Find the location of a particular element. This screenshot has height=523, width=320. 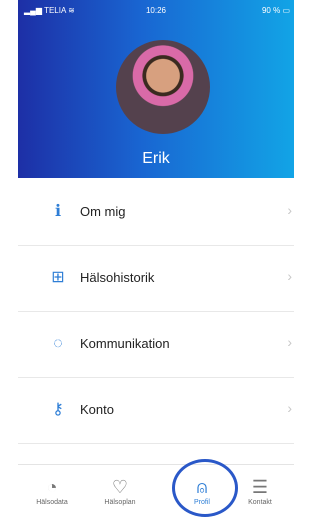

chat-bubble-icon: ◌ is located at coordinates (58, 343).